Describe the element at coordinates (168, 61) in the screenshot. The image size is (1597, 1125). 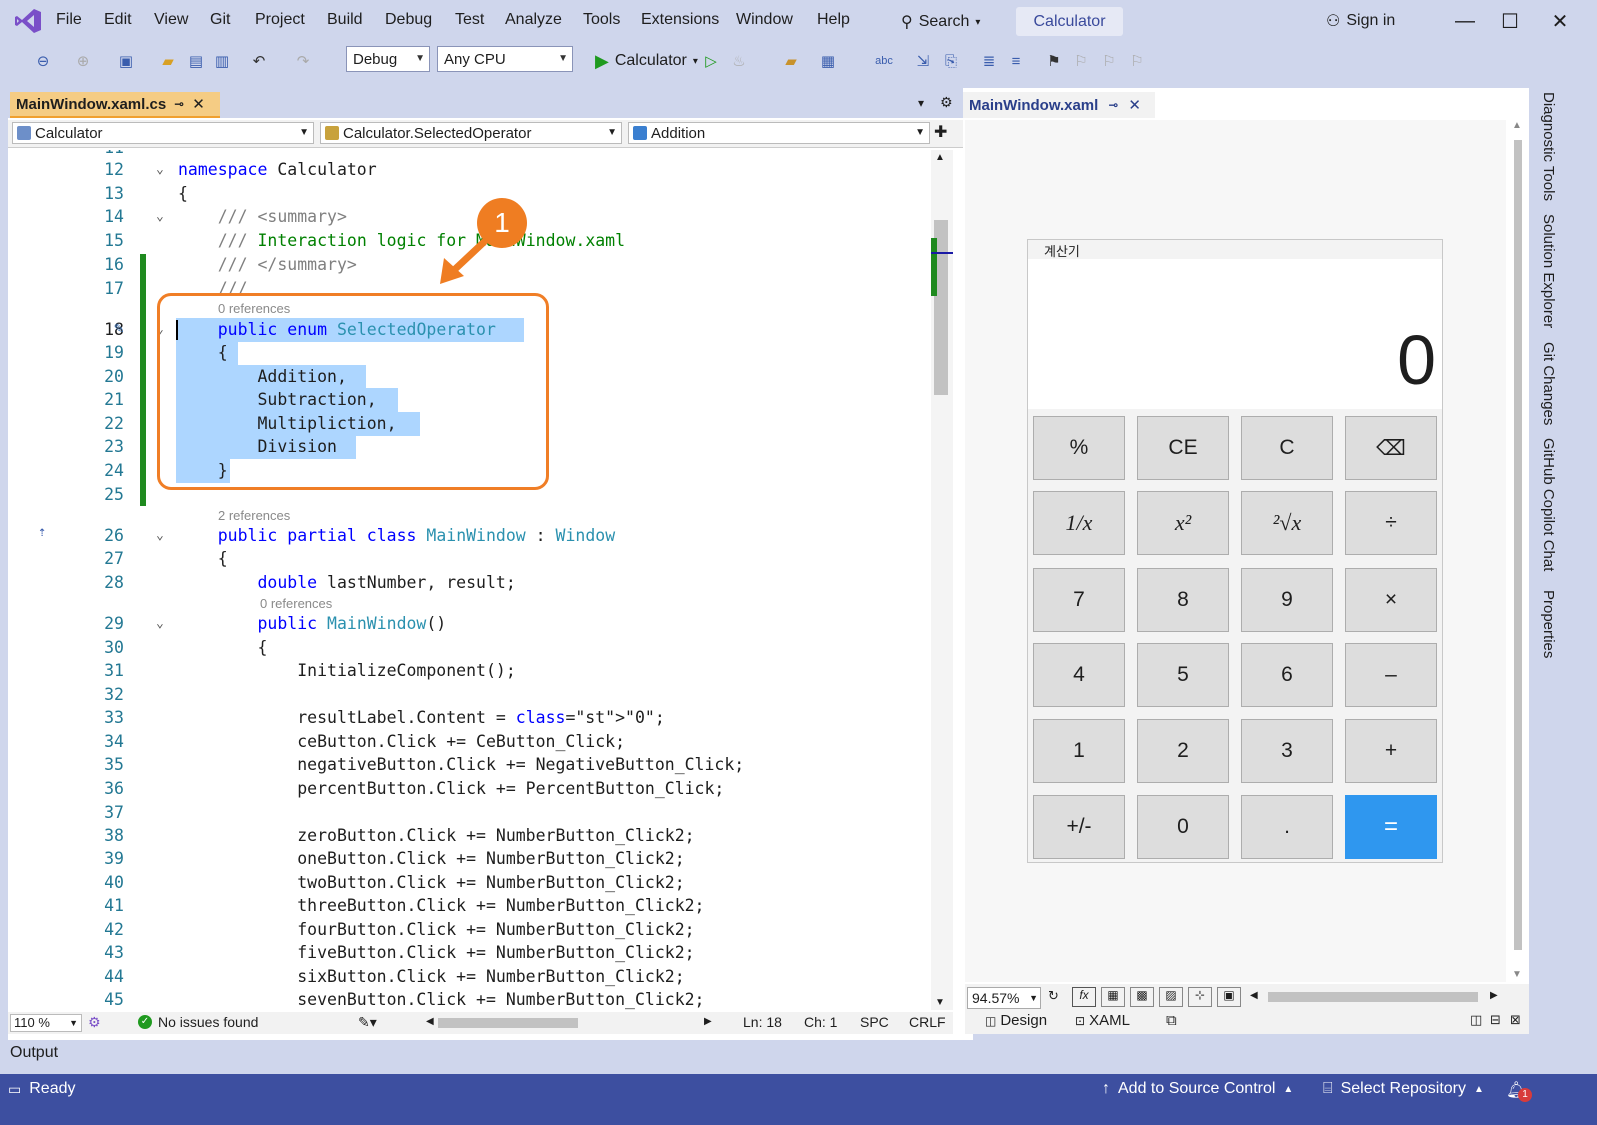
I see `open-folder-icon: ▰` at that location.